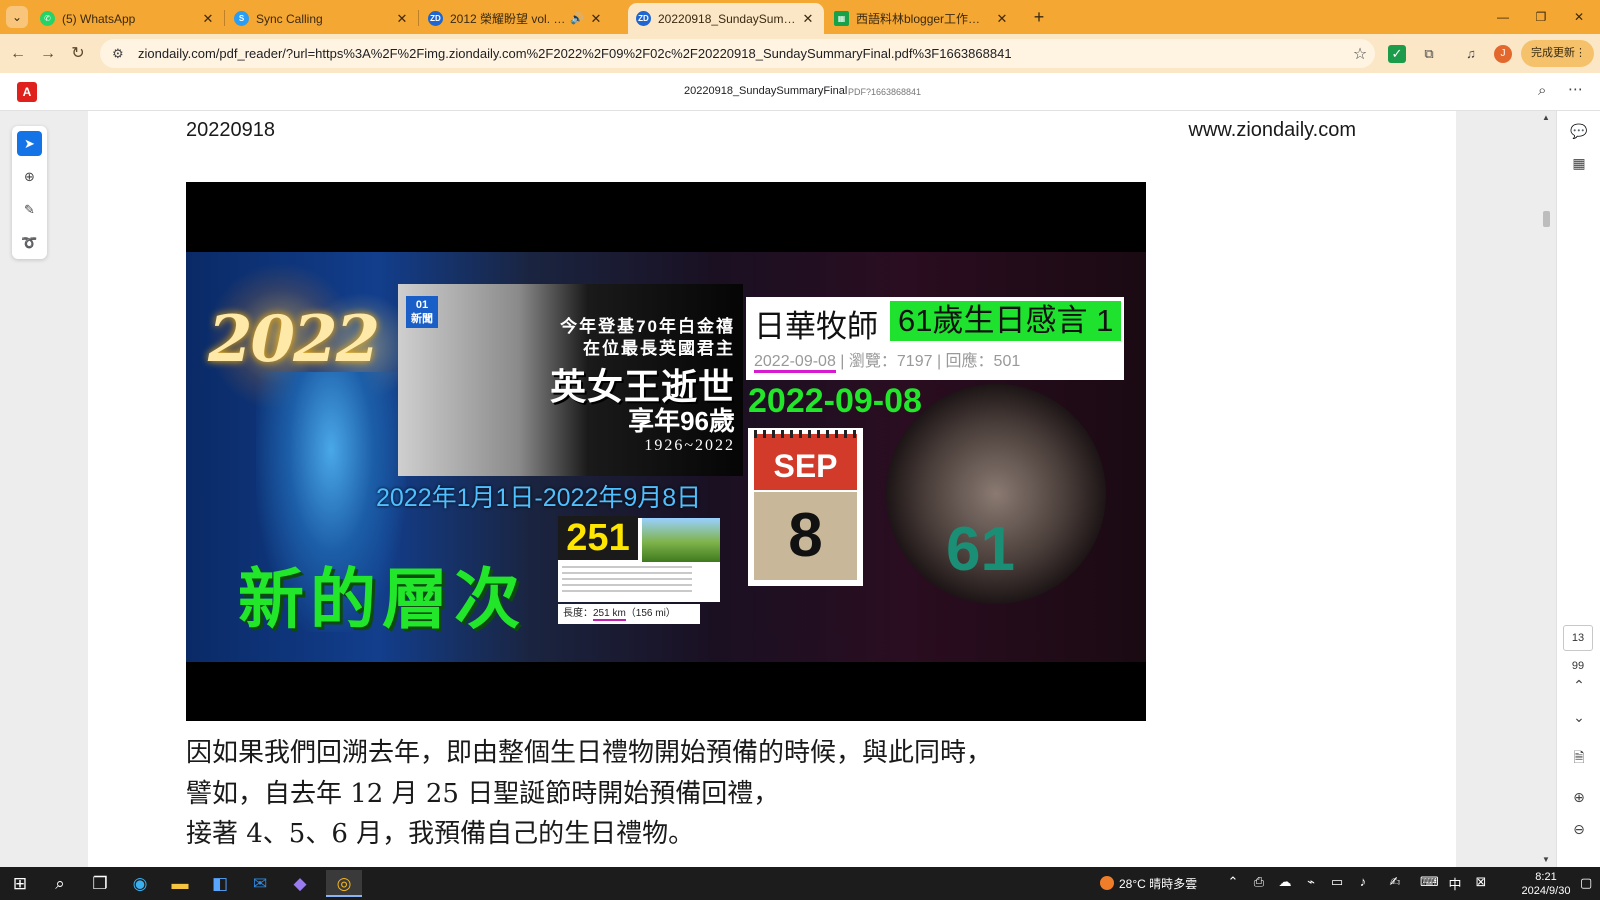  I want to click on network-icon: ▭, so click(1337, 882).